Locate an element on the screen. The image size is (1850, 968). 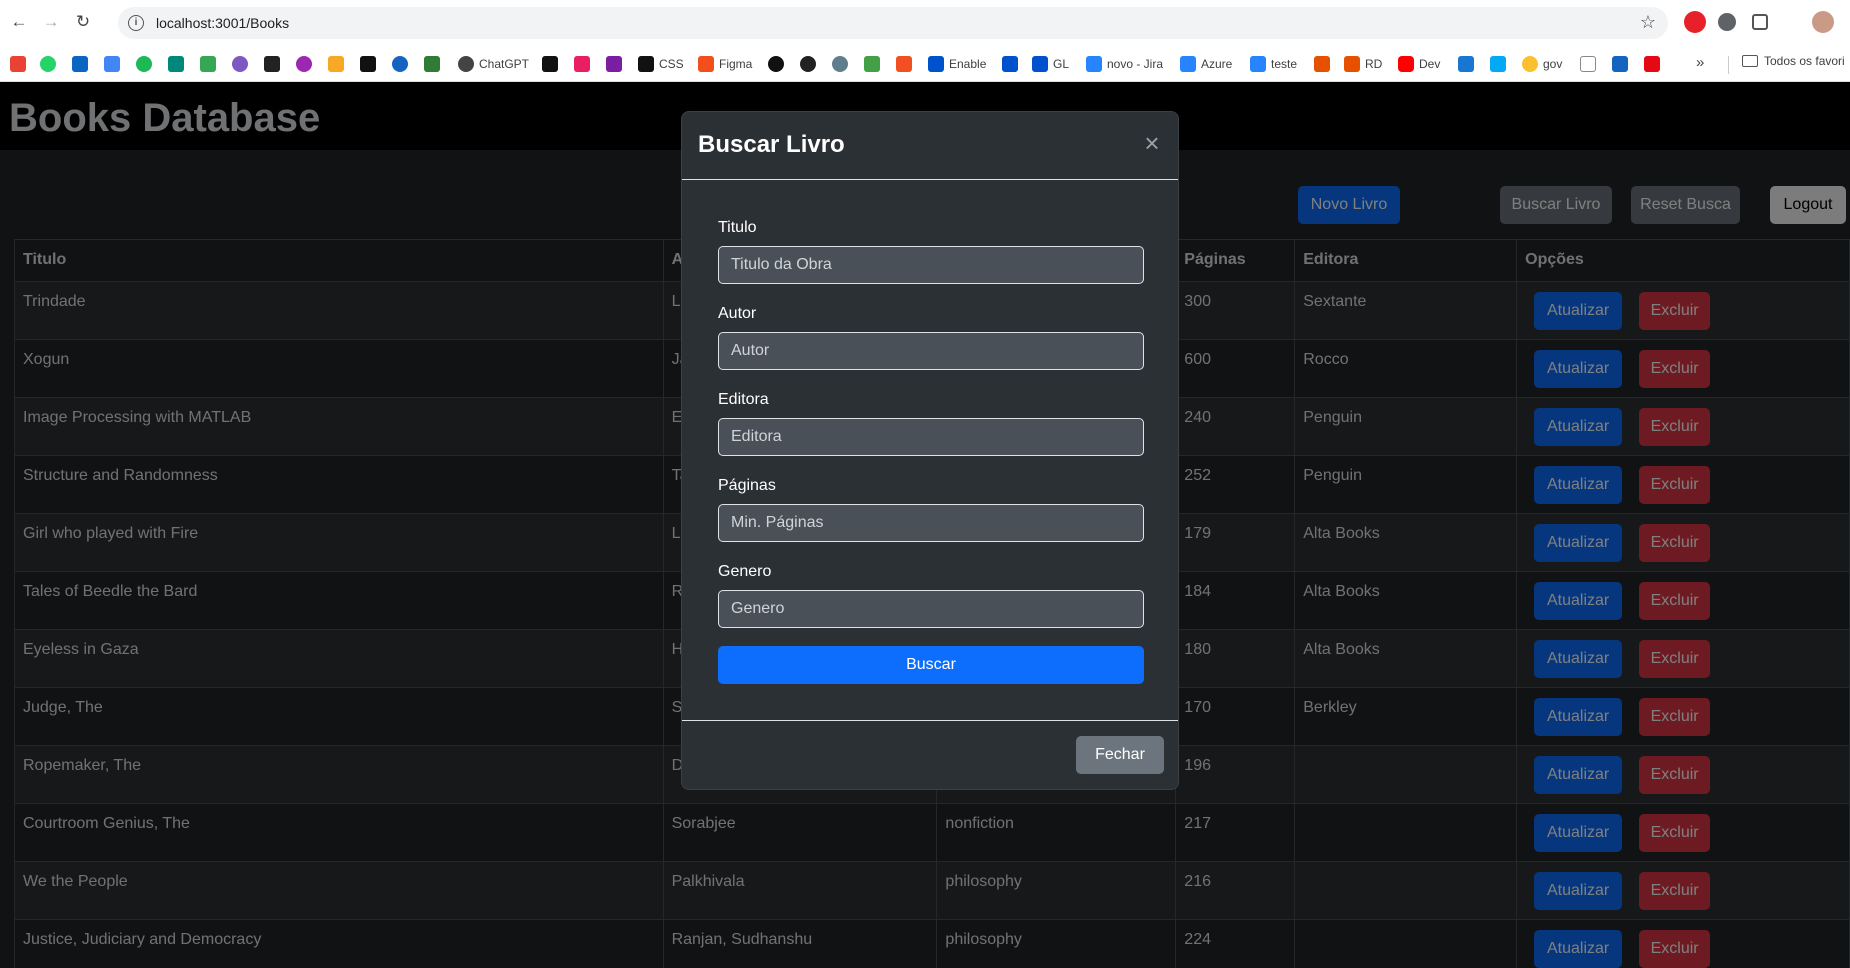
bookmark-gov: gov is located at coordinates (1542, 64).